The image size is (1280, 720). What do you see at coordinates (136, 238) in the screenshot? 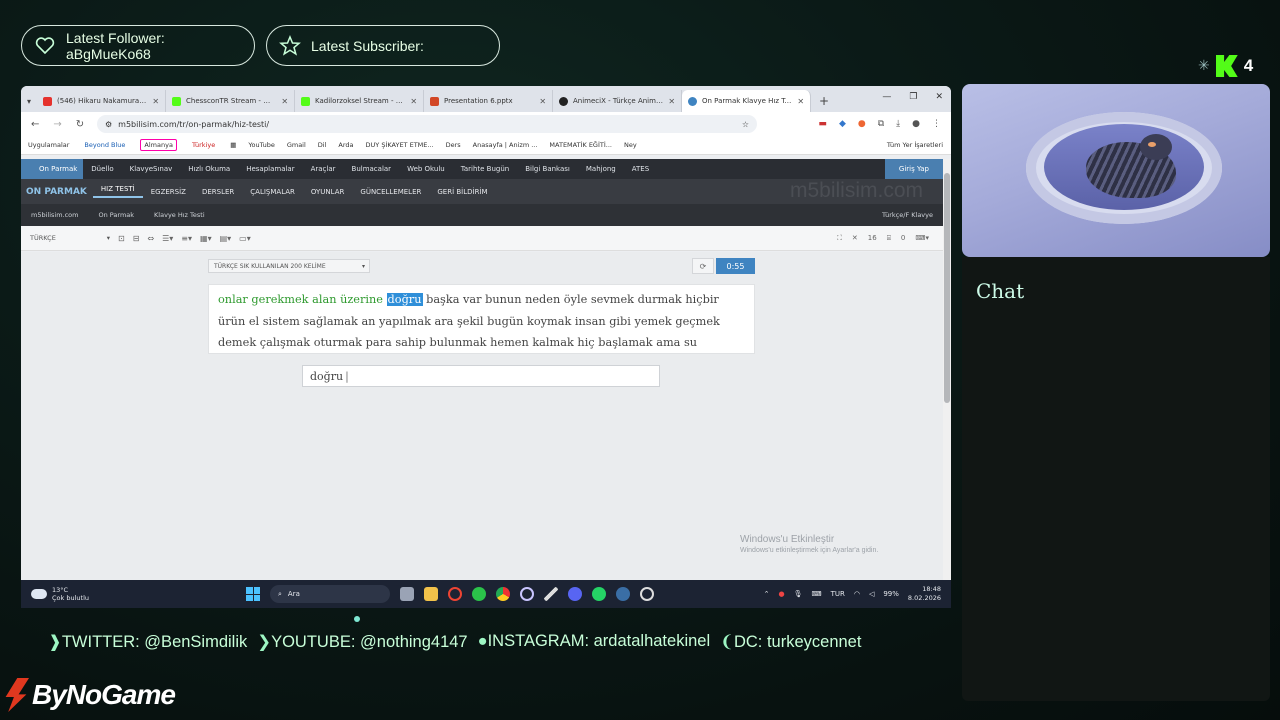
I see `layout-icon: ⊟` at bounding box center [136, 238].